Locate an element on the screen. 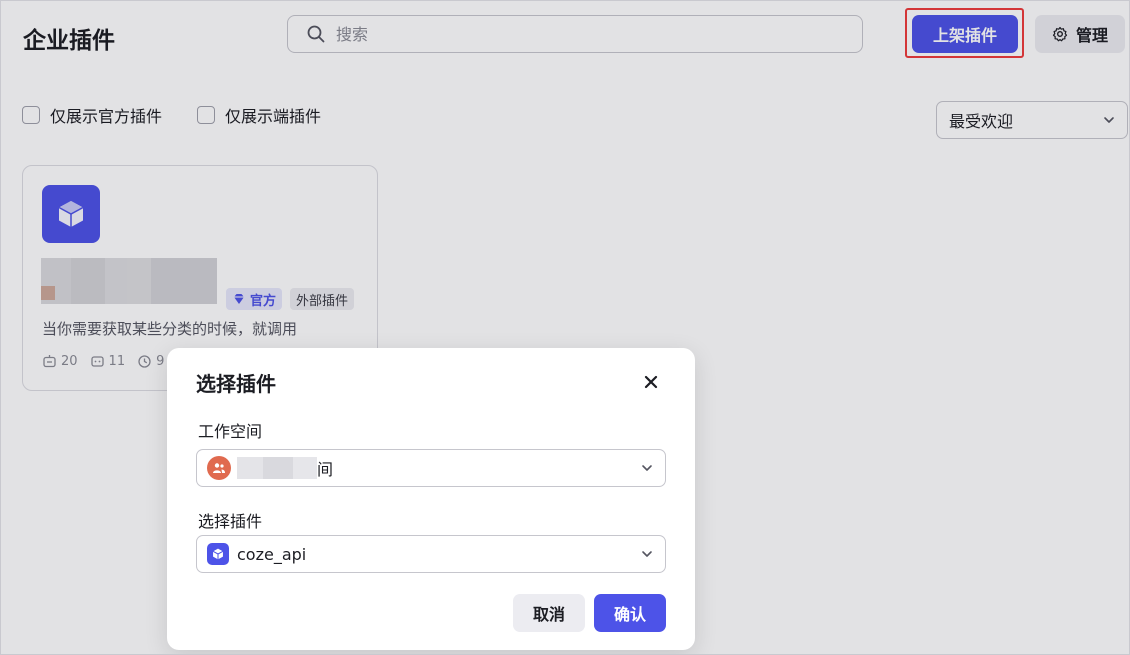 The height and width of the screenshot is (655, 1130). team-icon is located at coordinates (219, 468).